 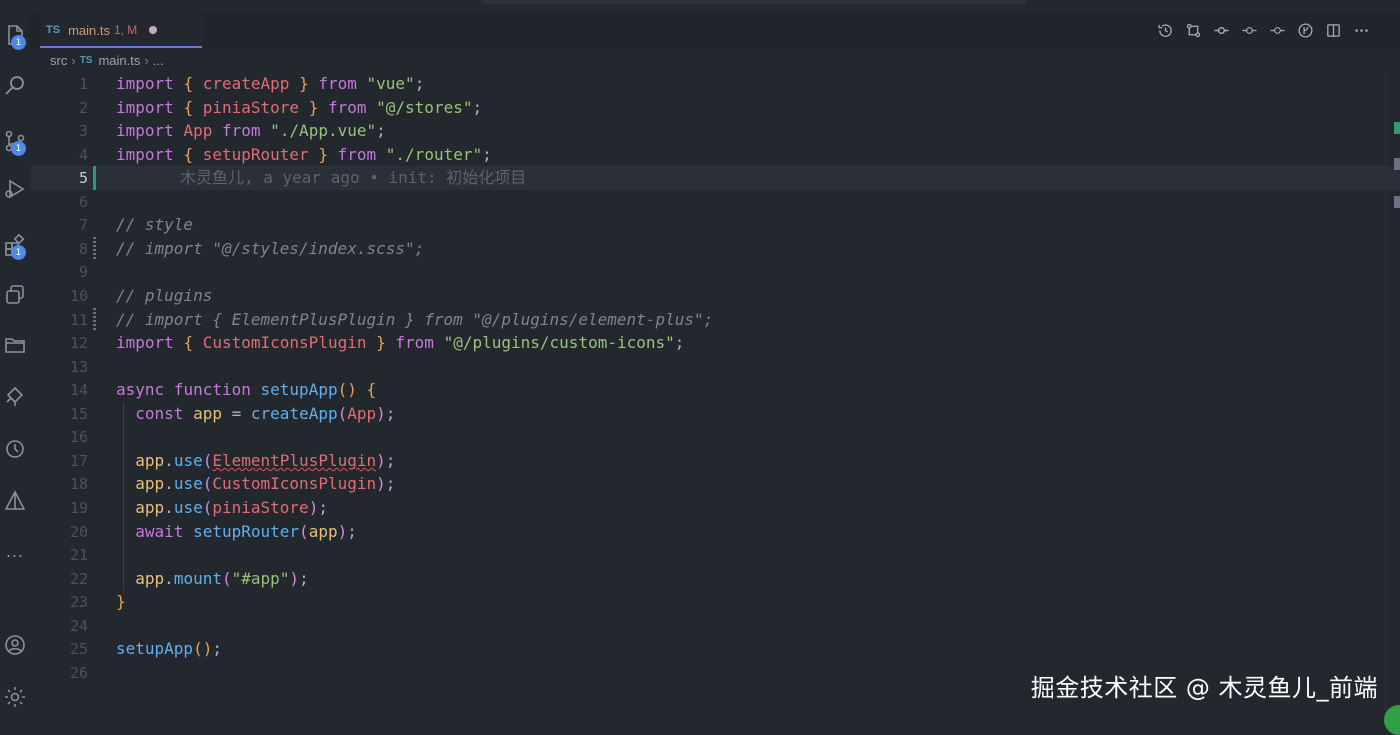 I want to click on git-blame-annotation: 木灵鱼儿, a year ago • init: 初始化项目, so click(x=353, y=177).